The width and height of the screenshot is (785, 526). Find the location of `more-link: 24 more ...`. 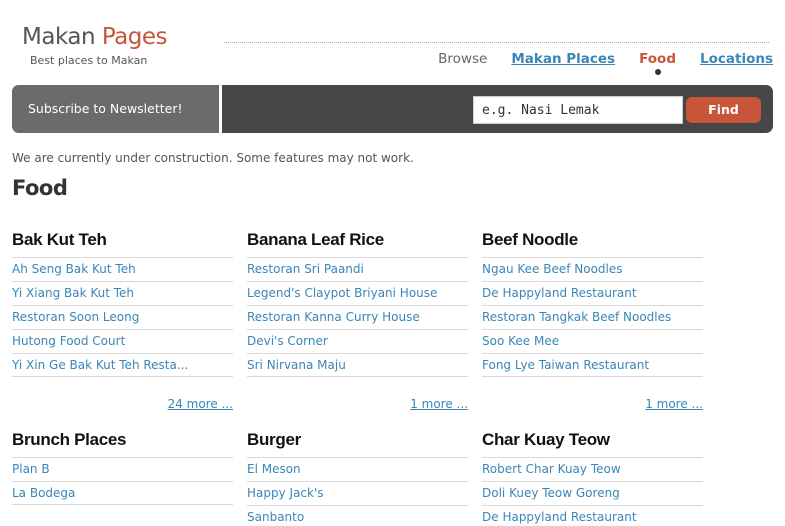

more-link: 24 more ... is located at coordinates (122, 404).